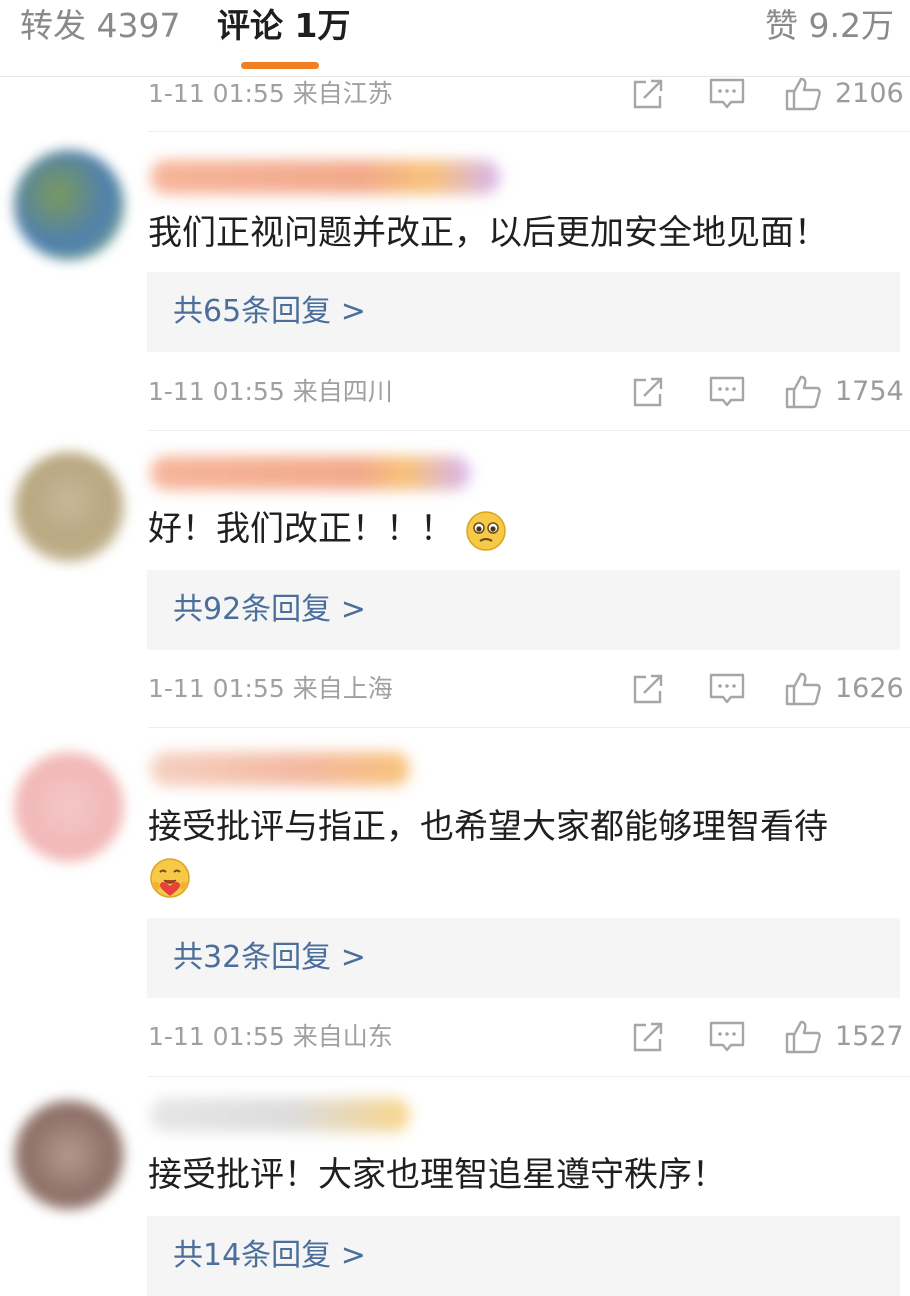 The width and height of the screenshot is (910, 1296). I want to click on comment-meta-row: 1-11 01:55 来自四川 1754, so click(455, 392).